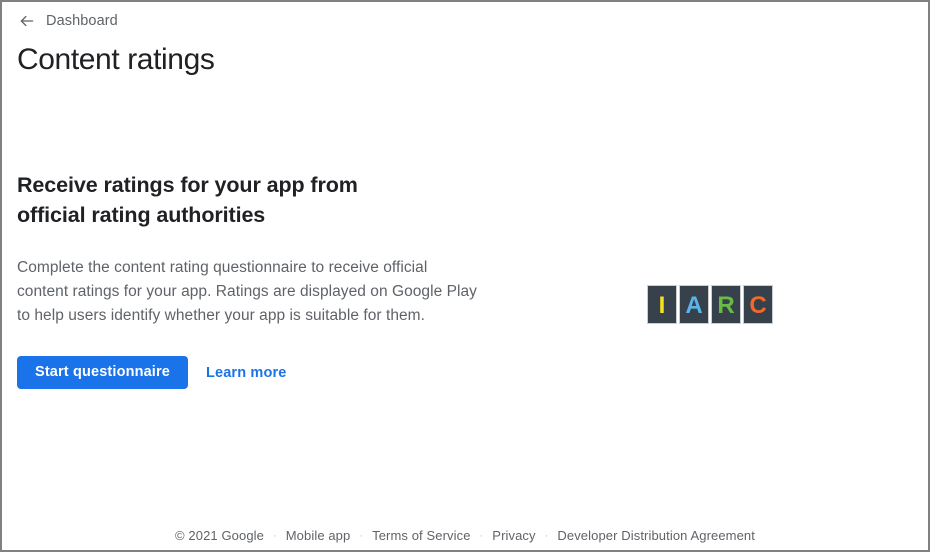 The height and width of the screenshot is (552, 930). Describe the element at coordinates (656, 536) in the screenshot. I see `footer-item: Developer Distribution Agreement` at that location.